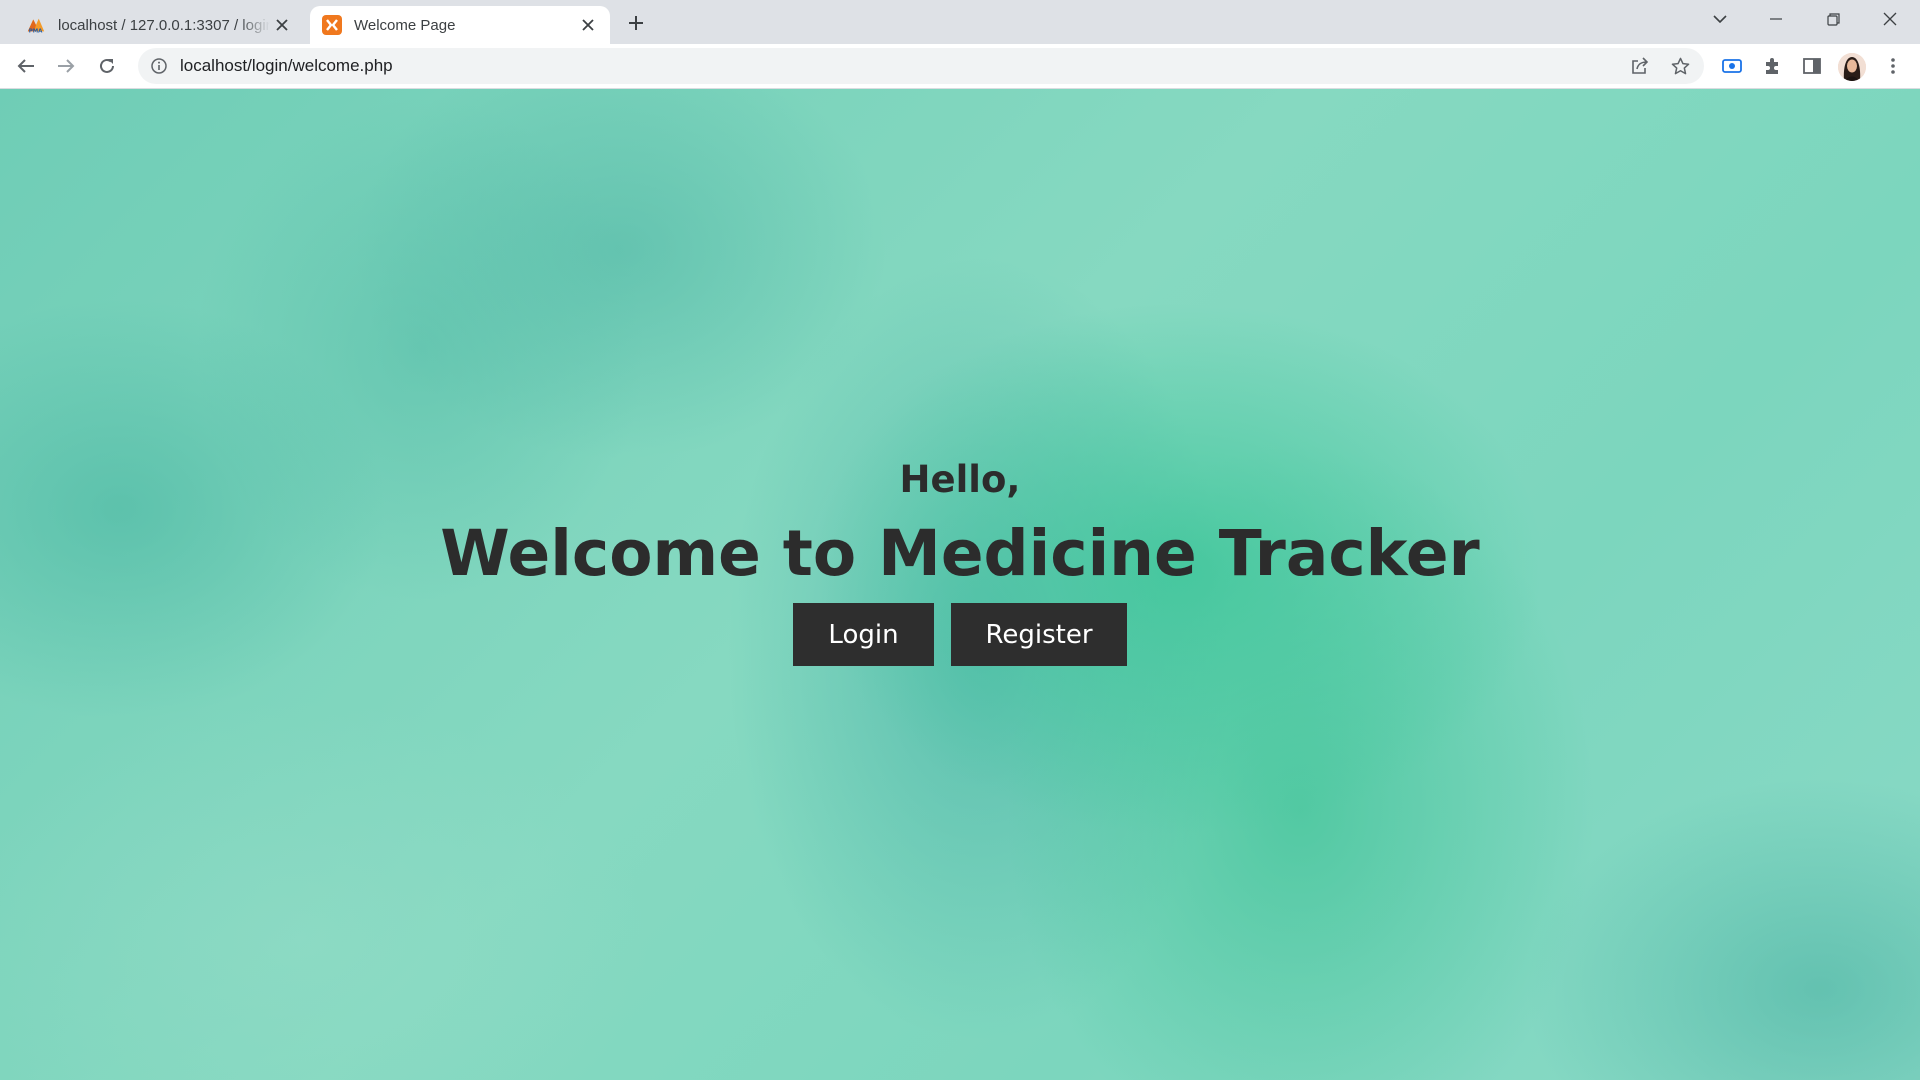 The width and height of the screenshot is (1920, 1080). What do you see at coordinates (960, 479) in the screenshot?
I see `greeting-text: Hello,` at bounding box center [960, 479].